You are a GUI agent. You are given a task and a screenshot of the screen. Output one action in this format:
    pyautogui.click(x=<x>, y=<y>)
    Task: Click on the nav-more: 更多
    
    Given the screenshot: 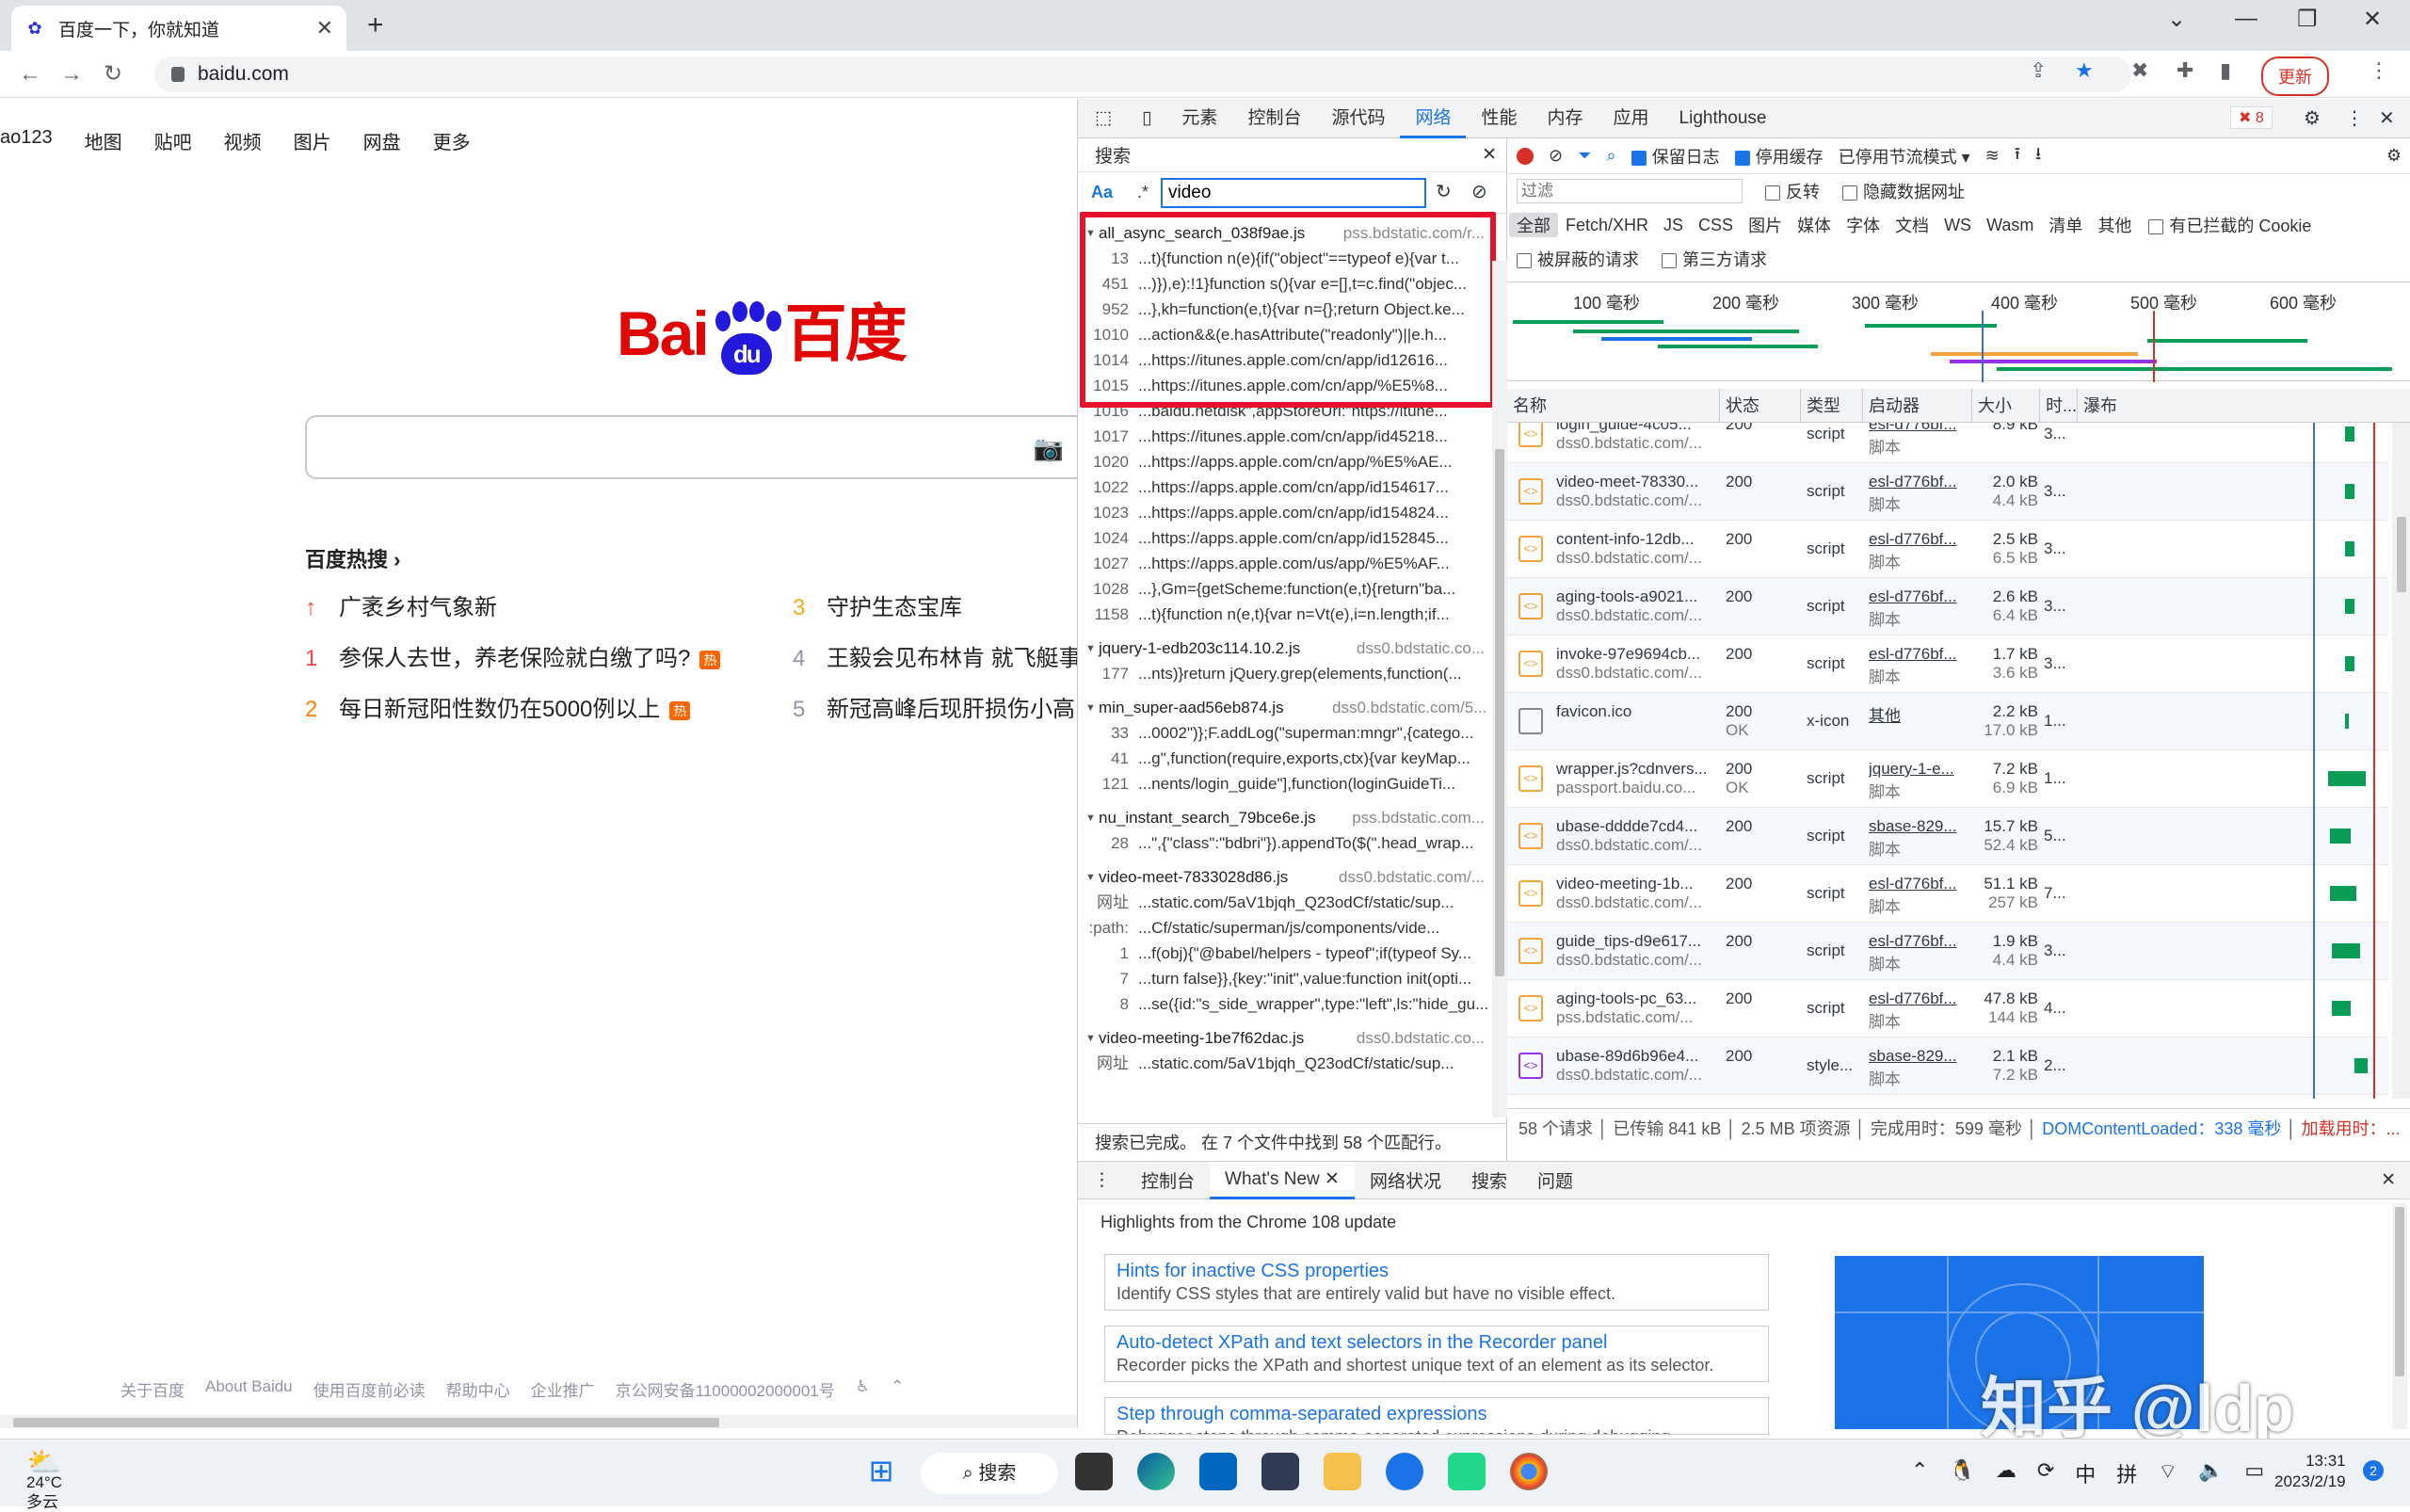 What is the action you would take?
    pyautogui.click(x=452, y=140)
    